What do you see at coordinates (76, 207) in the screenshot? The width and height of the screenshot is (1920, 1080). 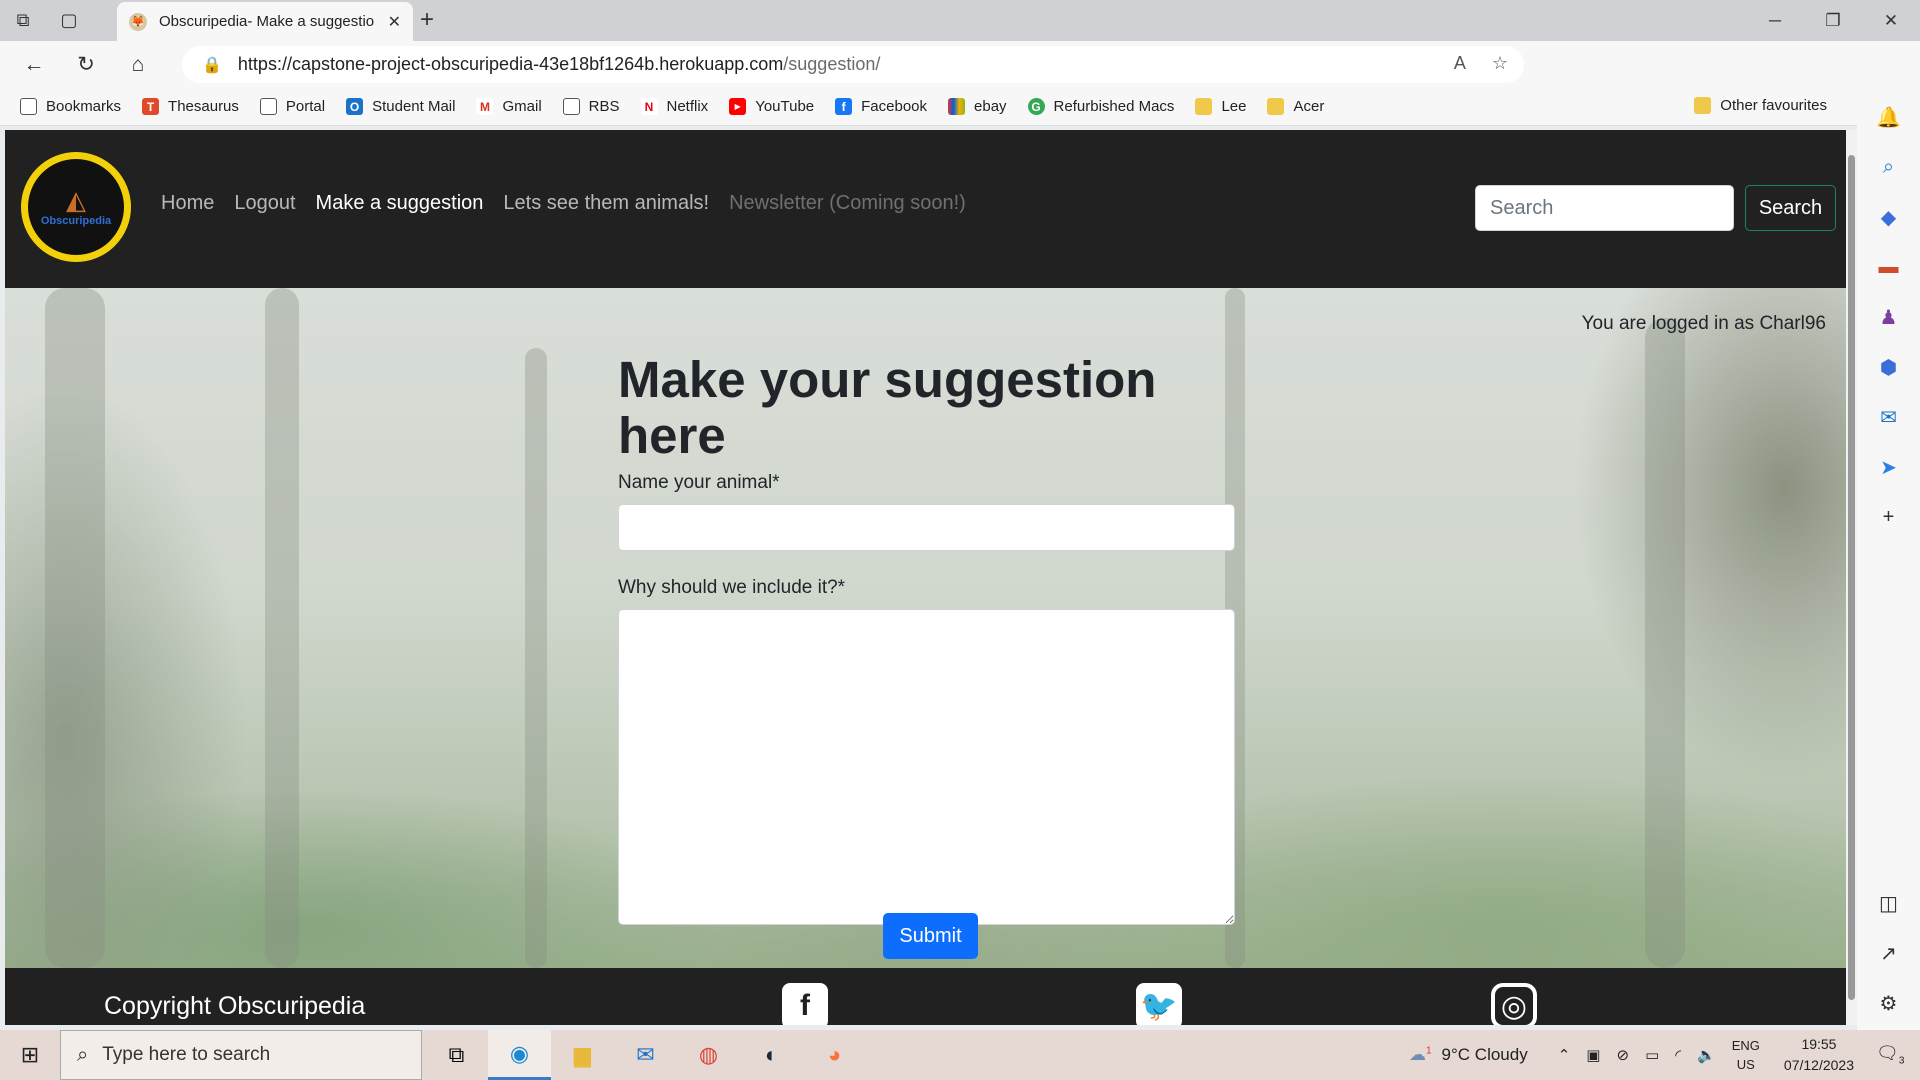 I see `site-logo: ◭ Obscuripedia` at bounding box center [76, 207].